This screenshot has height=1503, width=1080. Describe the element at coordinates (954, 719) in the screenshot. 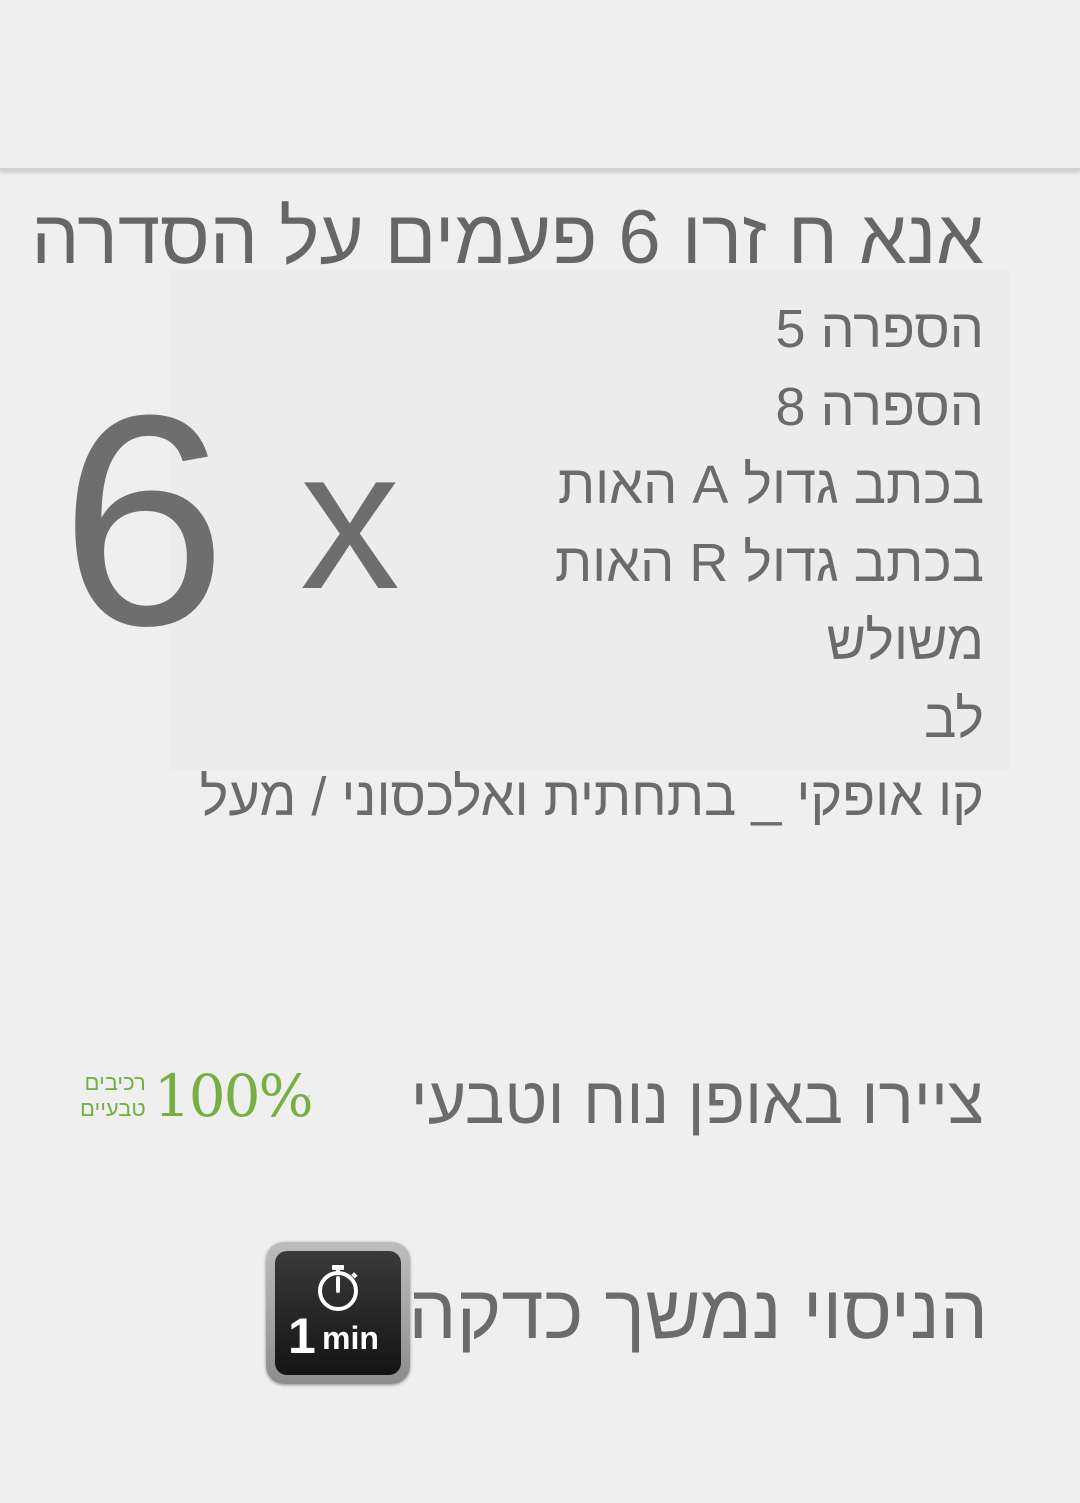

I see `list-item: לב` at that location.